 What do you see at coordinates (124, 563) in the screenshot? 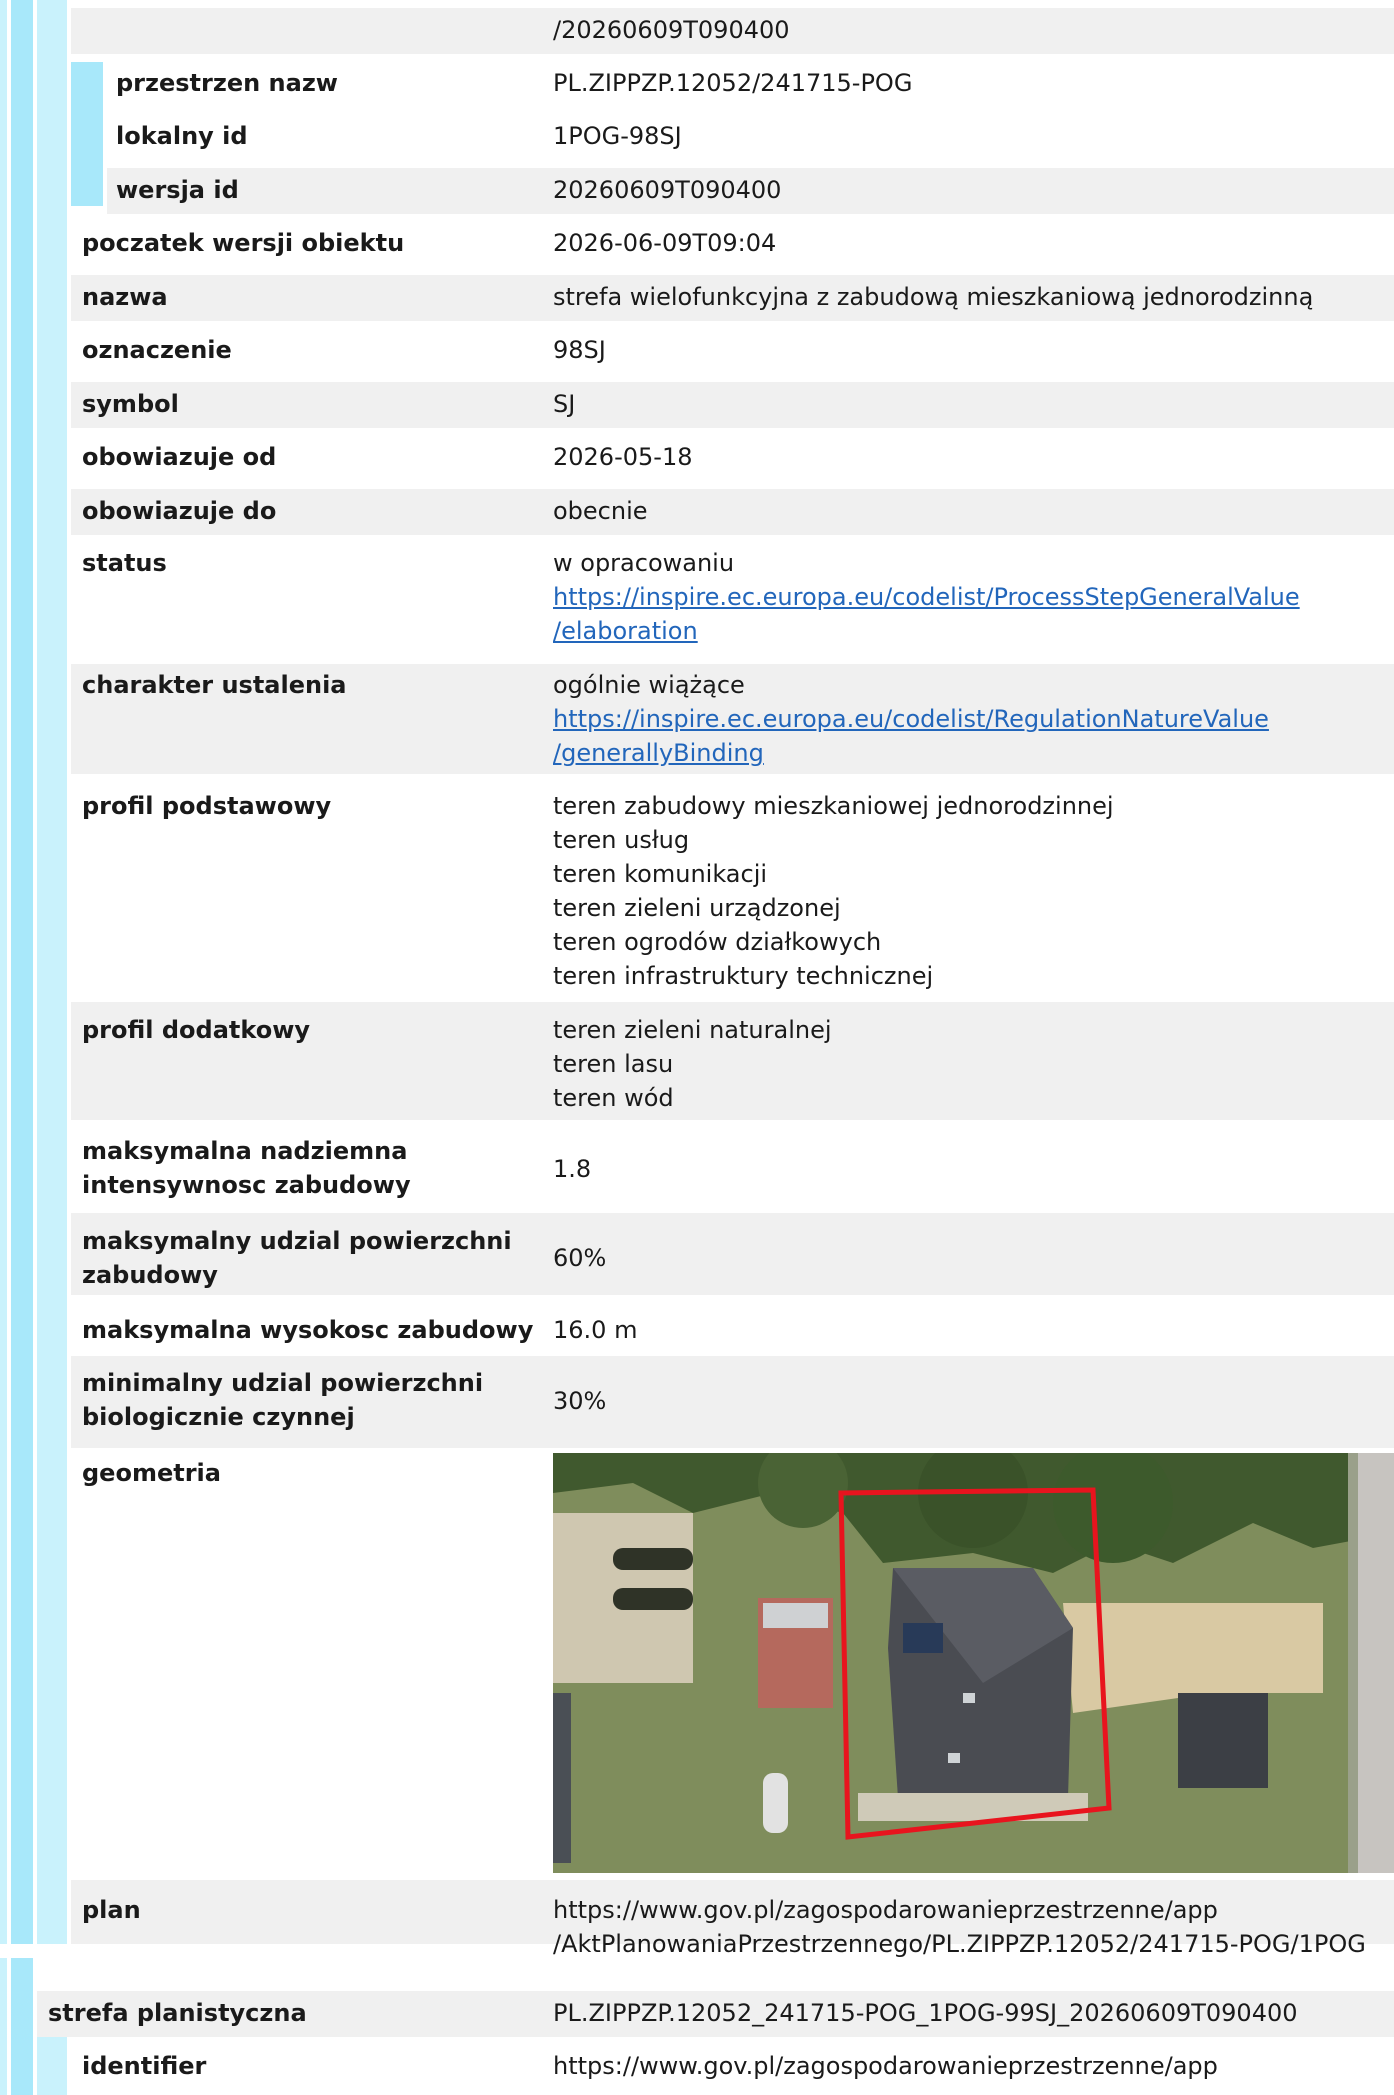
I see `status-label: status` at bounding box center [124, 563].